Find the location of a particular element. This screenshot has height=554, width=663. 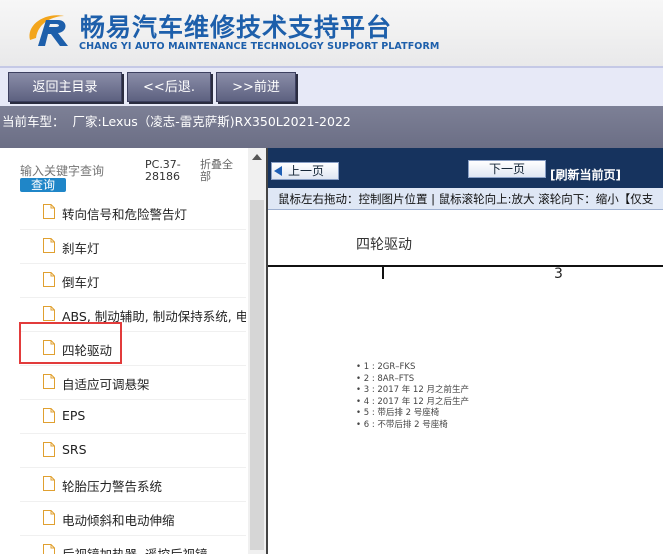

tree-item-adaptive-suspension: 自适应可调悬架 is located at coordinates (133, 383).